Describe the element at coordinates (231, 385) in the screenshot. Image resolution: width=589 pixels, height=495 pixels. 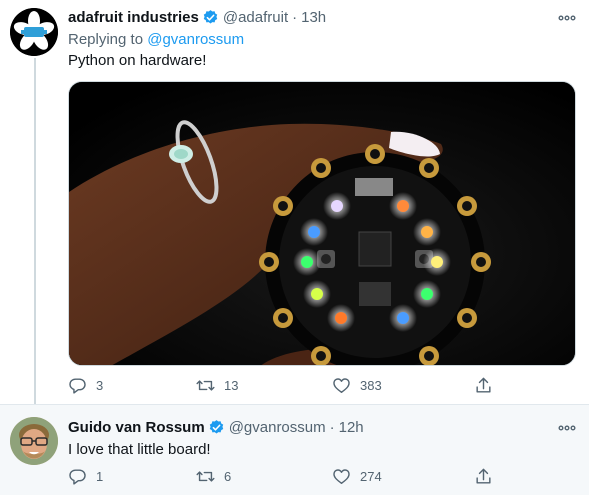
I see `retweet-count: 13` at that location.